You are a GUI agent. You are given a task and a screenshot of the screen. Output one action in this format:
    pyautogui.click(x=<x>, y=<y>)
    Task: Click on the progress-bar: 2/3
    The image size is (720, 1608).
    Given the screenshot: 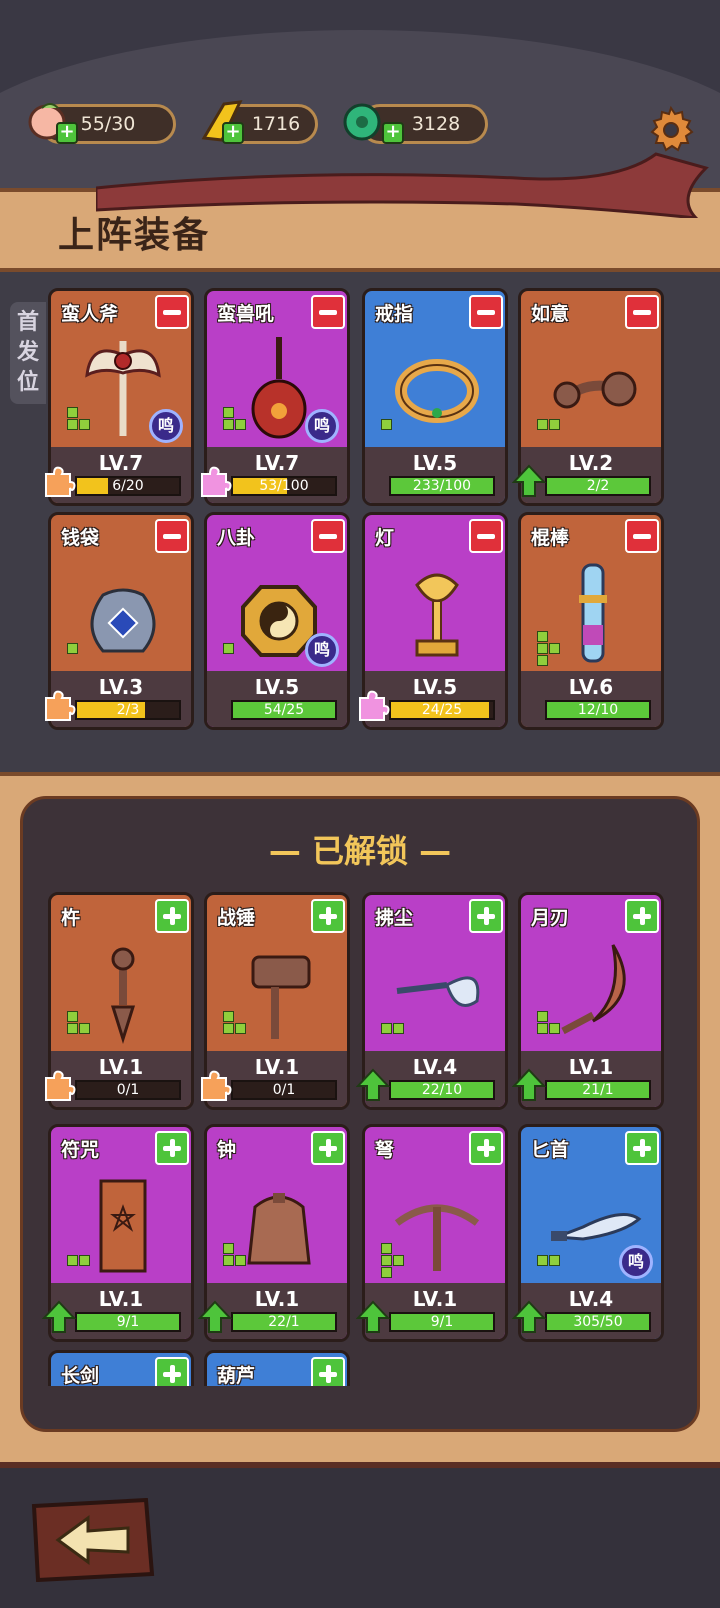 What is the action you would take?
    pyautogui.click(x=128, y=710)
    